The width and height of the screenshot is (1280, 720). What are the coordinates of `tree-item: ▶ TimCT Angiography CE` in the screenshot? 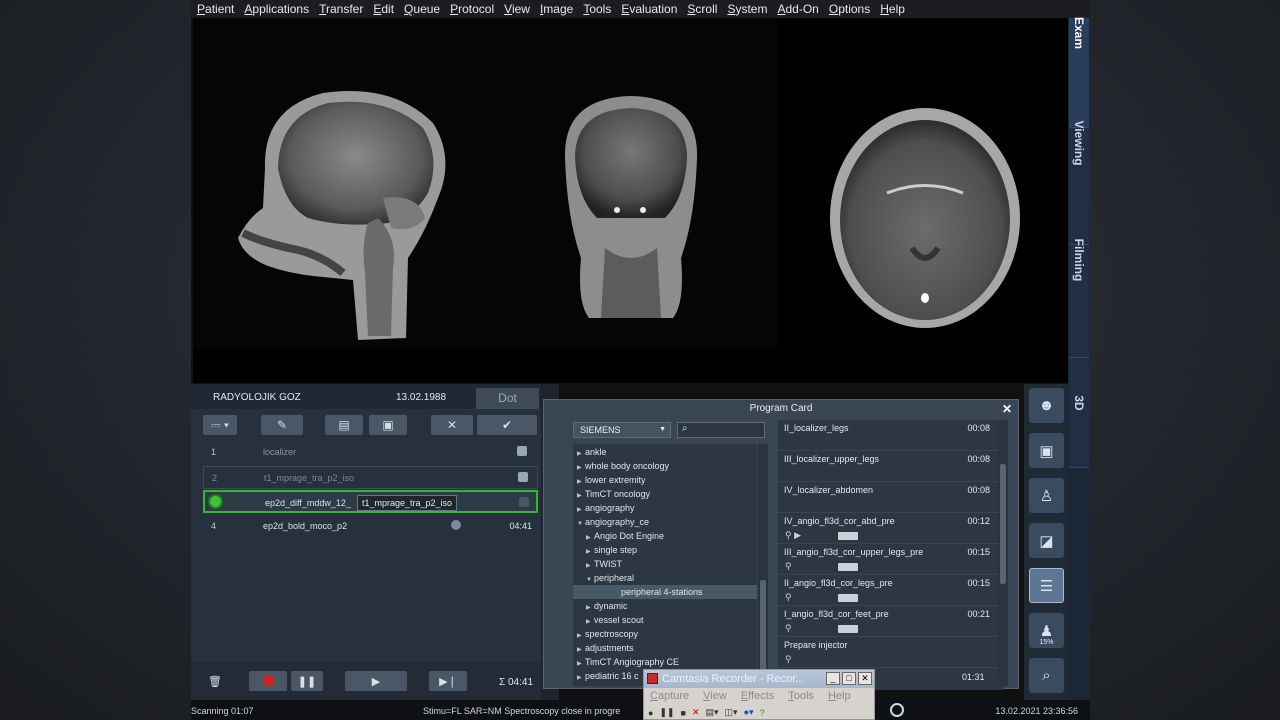 It's located at (626, 662).